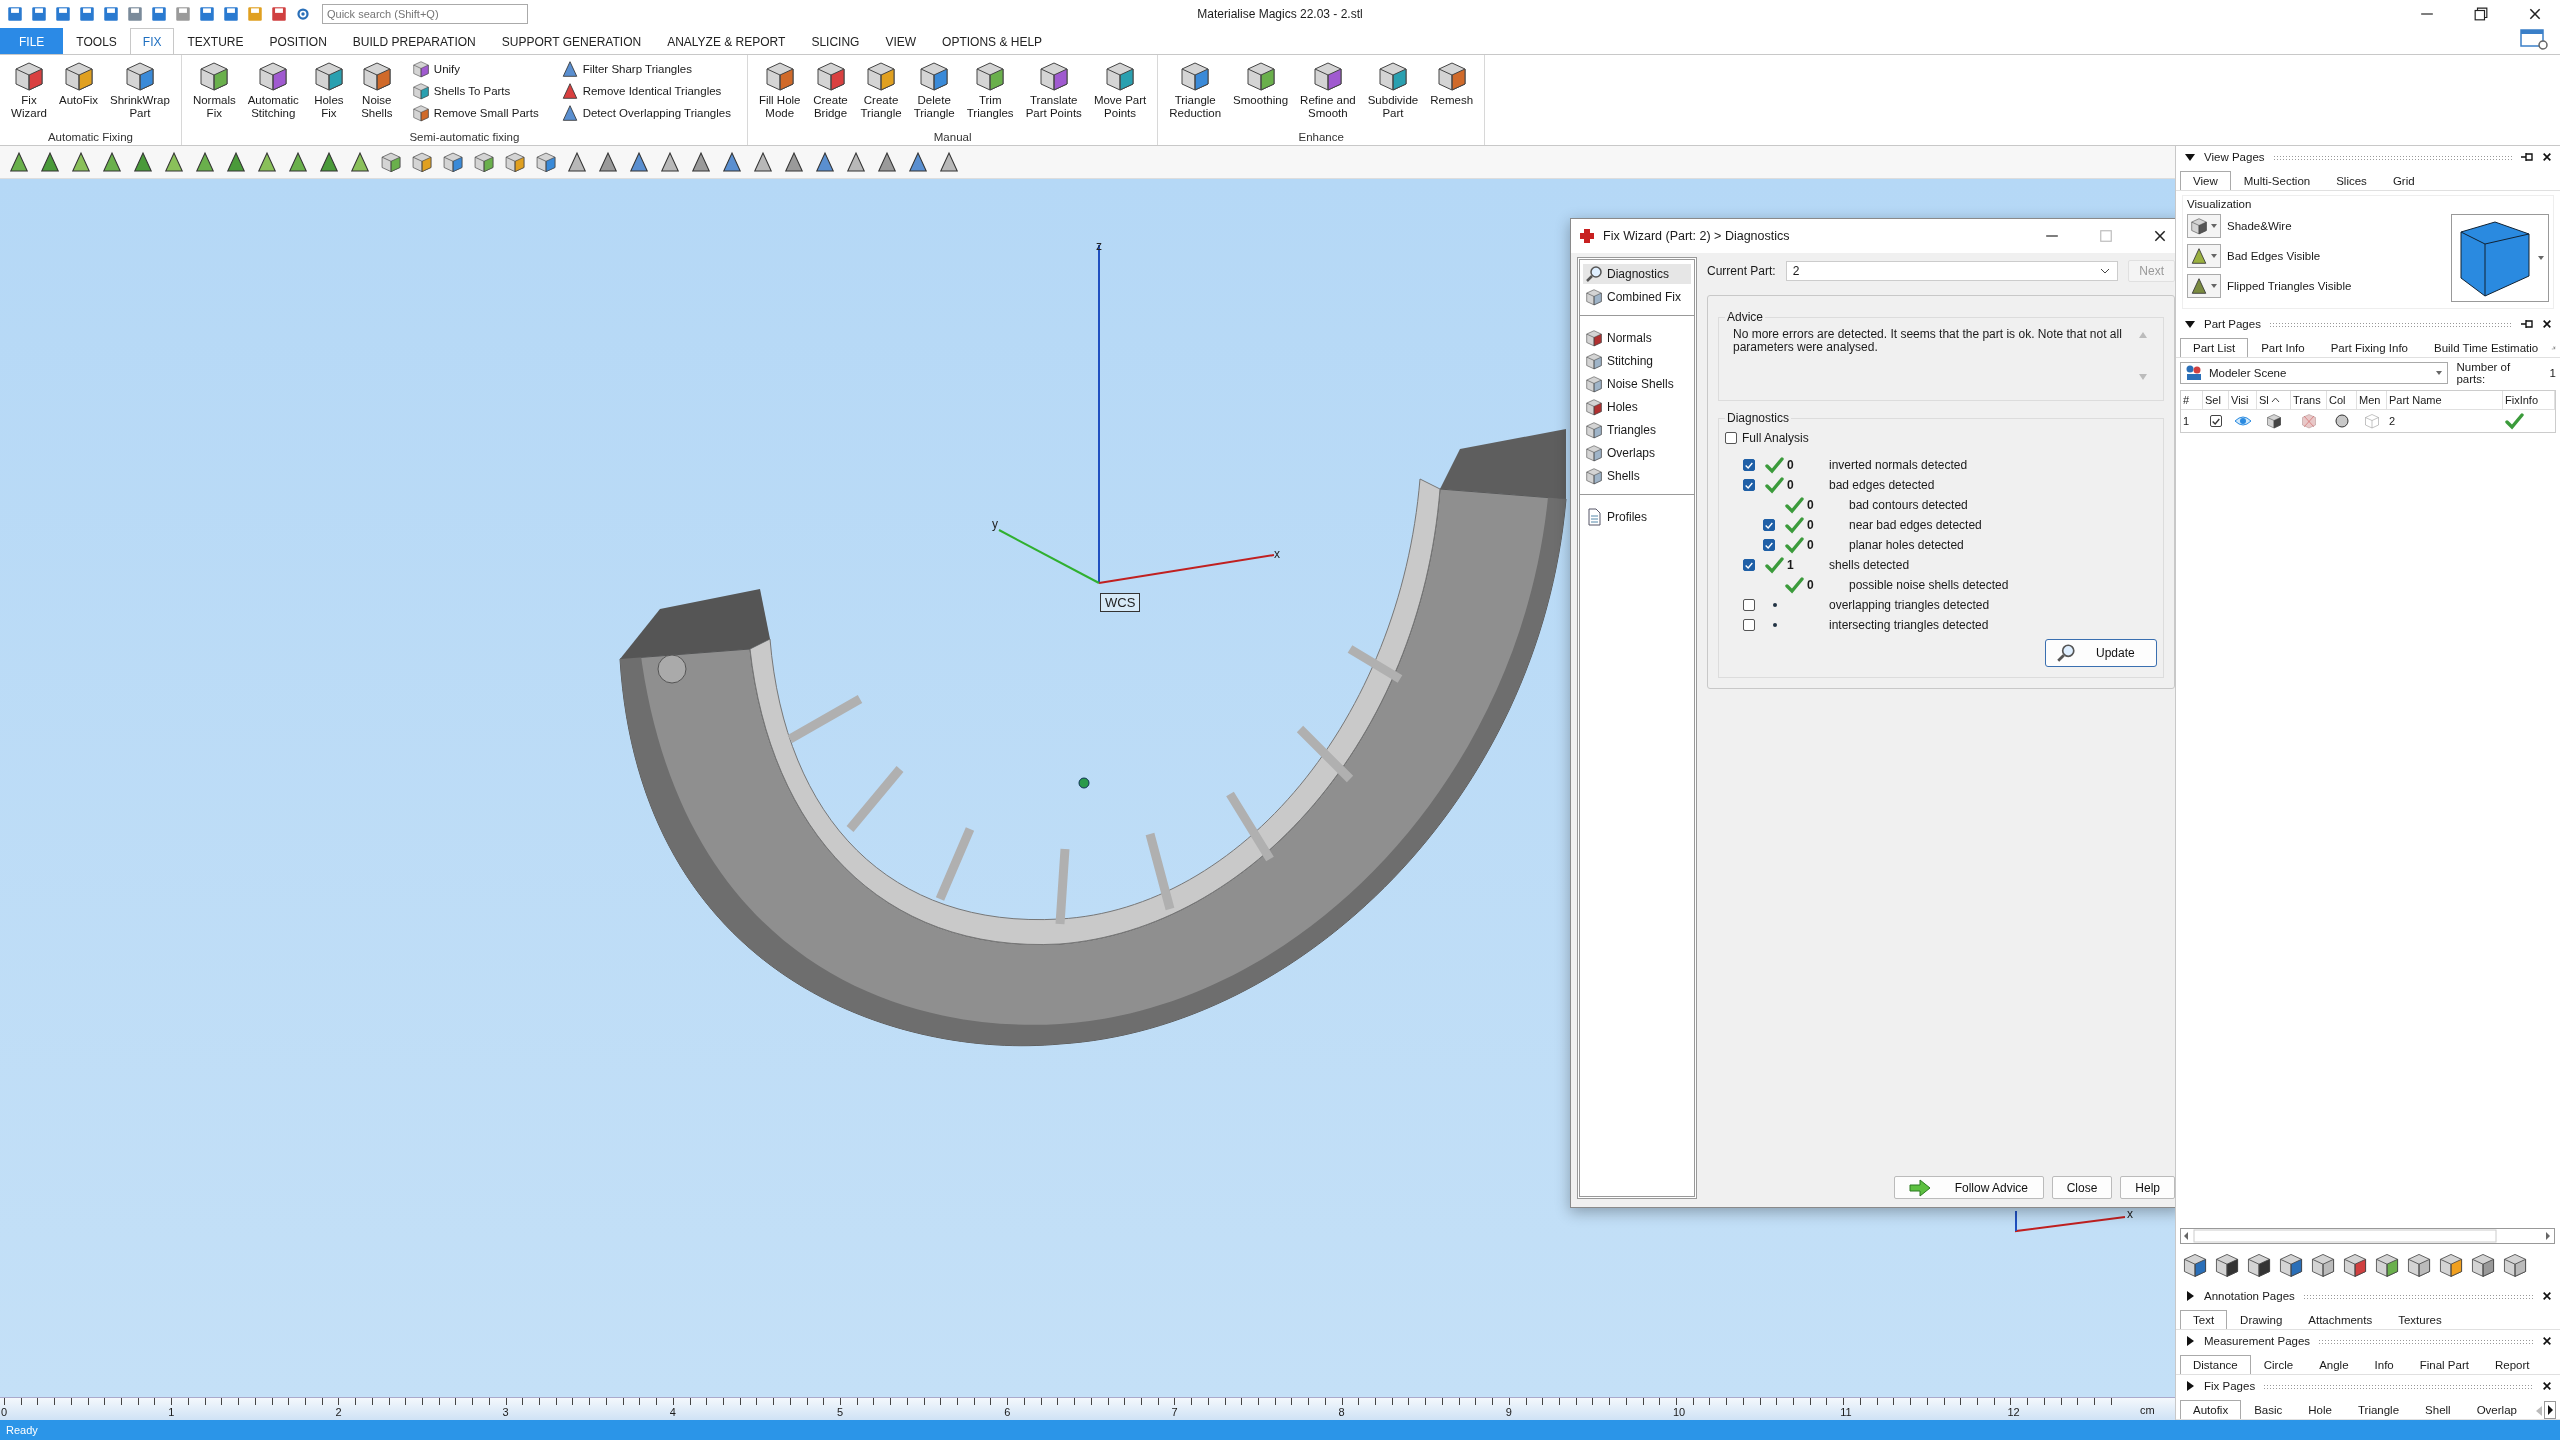  Describe the element at coordinates (2403, 180) in the screenshot. I see `tab: Grid` at that location.